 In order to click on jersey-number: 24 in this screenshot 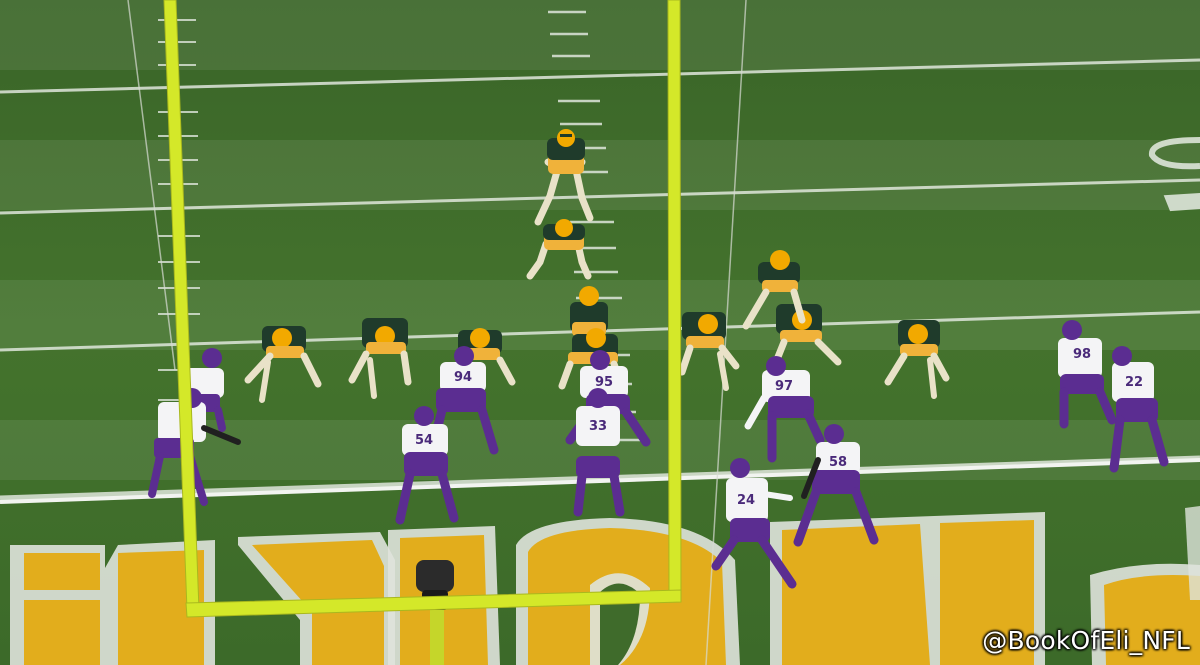, I will do `click(746, 500)`.